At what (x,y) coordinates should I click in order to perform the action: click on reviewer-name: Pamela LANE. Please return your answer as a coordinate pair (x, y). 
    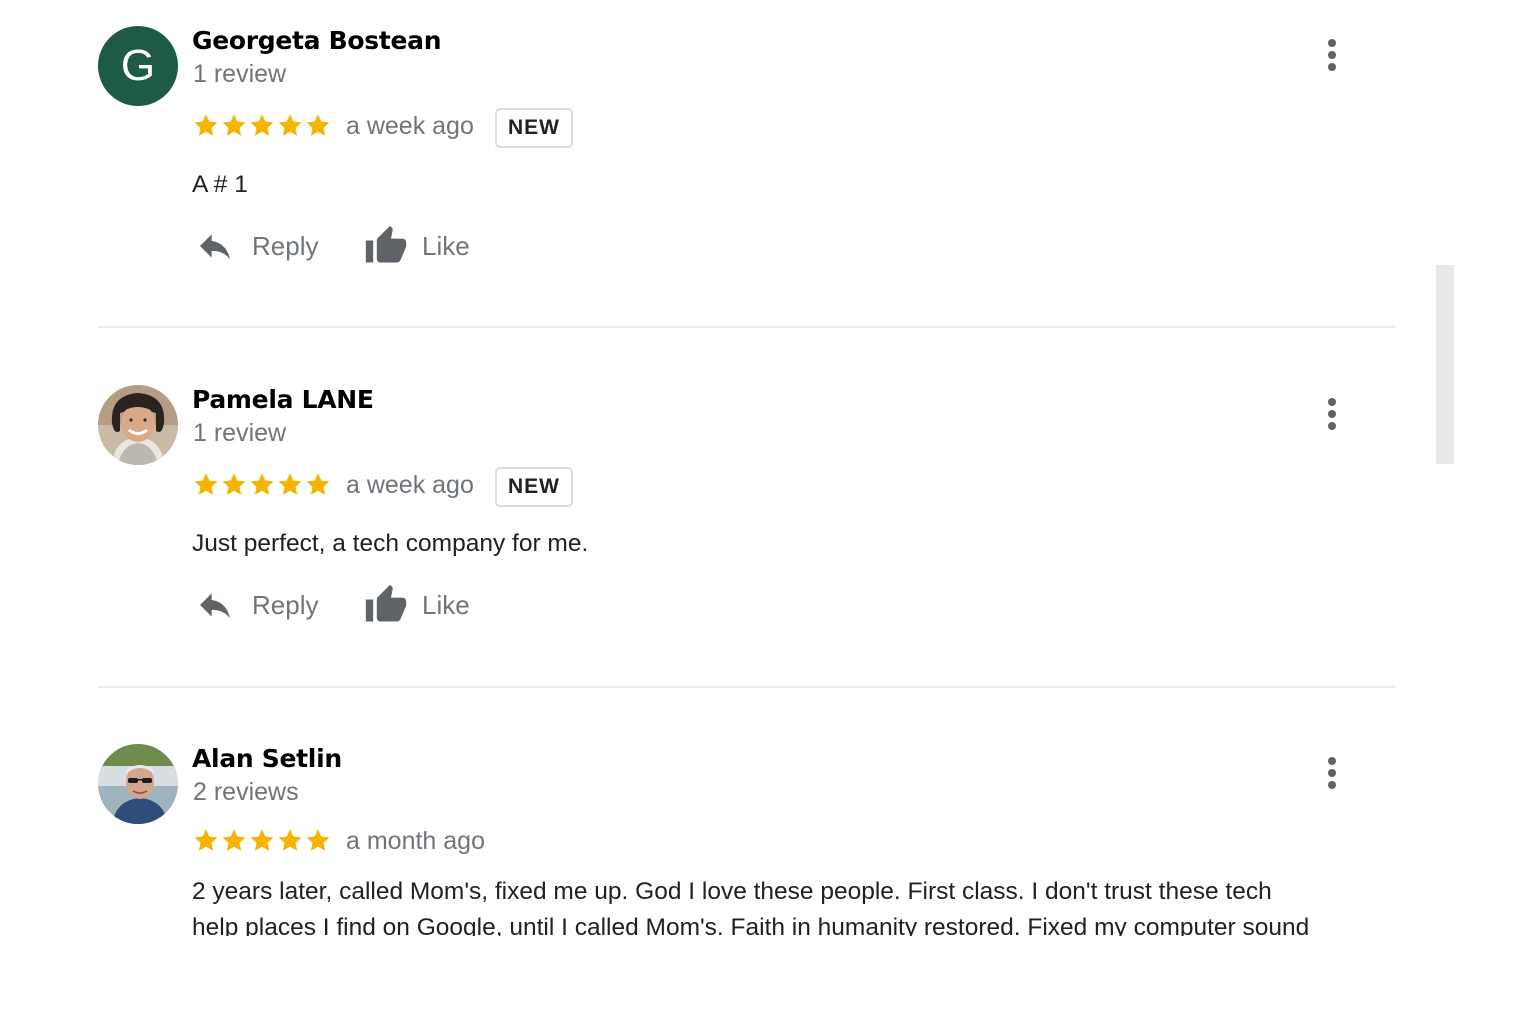
    Looking at the image, I should click on (283, 399).